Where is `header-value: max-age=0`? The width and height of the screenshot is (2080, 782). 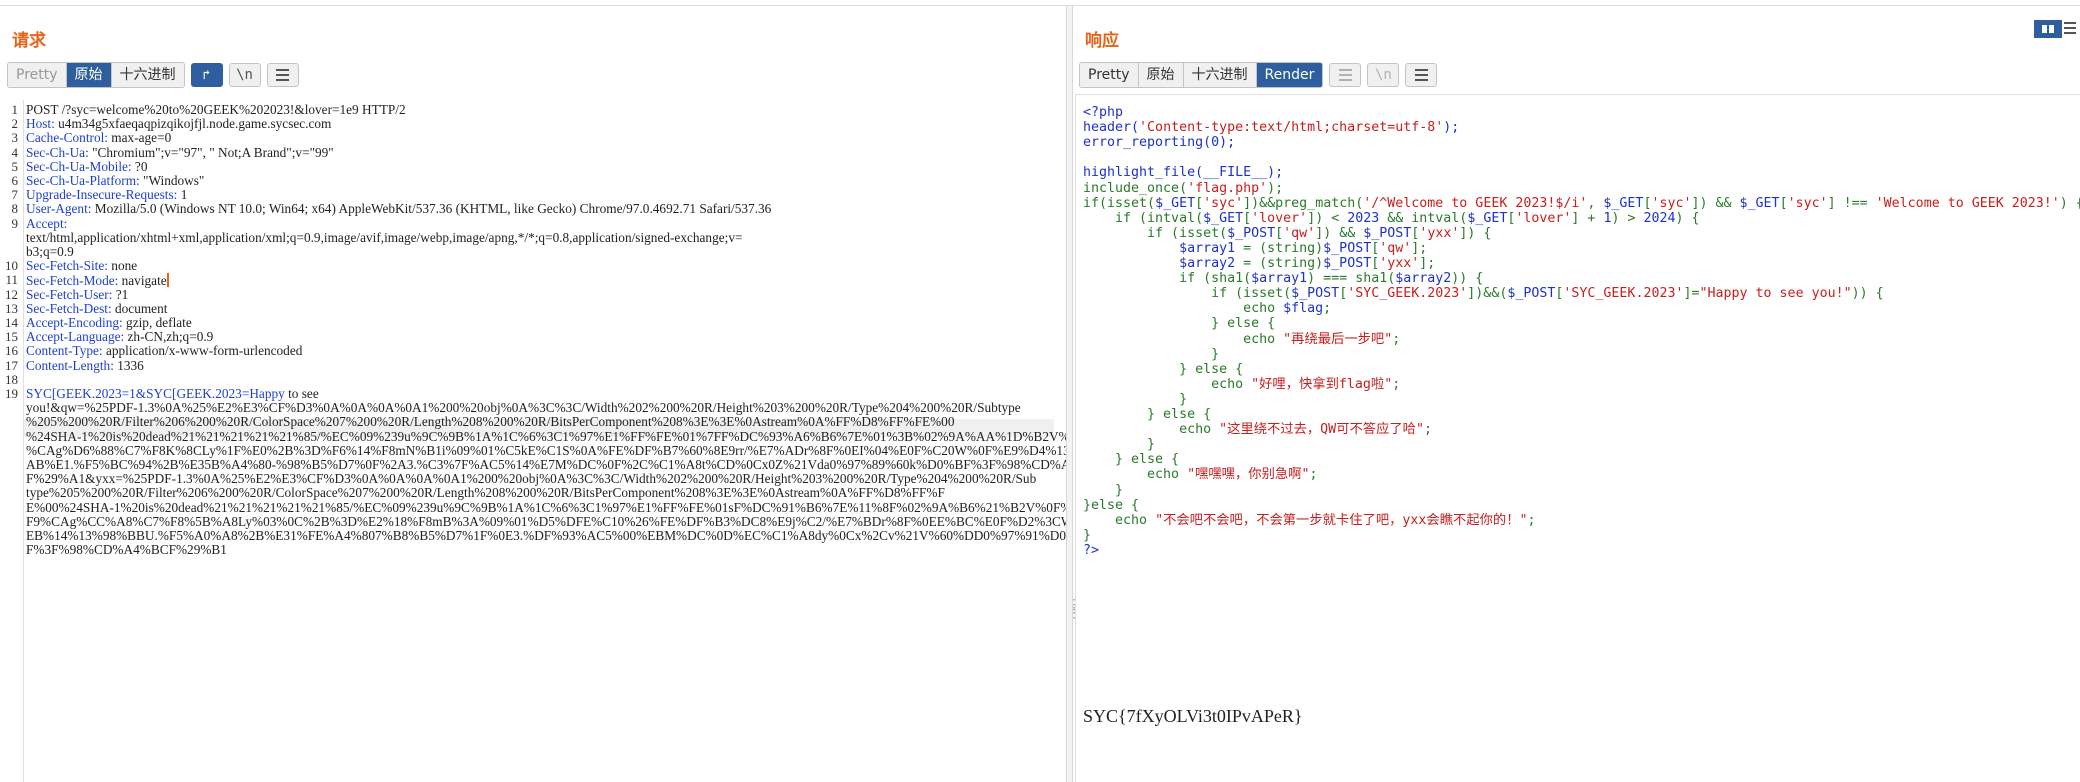
header-value: max-age=0 is located at coordinates (139, 138).